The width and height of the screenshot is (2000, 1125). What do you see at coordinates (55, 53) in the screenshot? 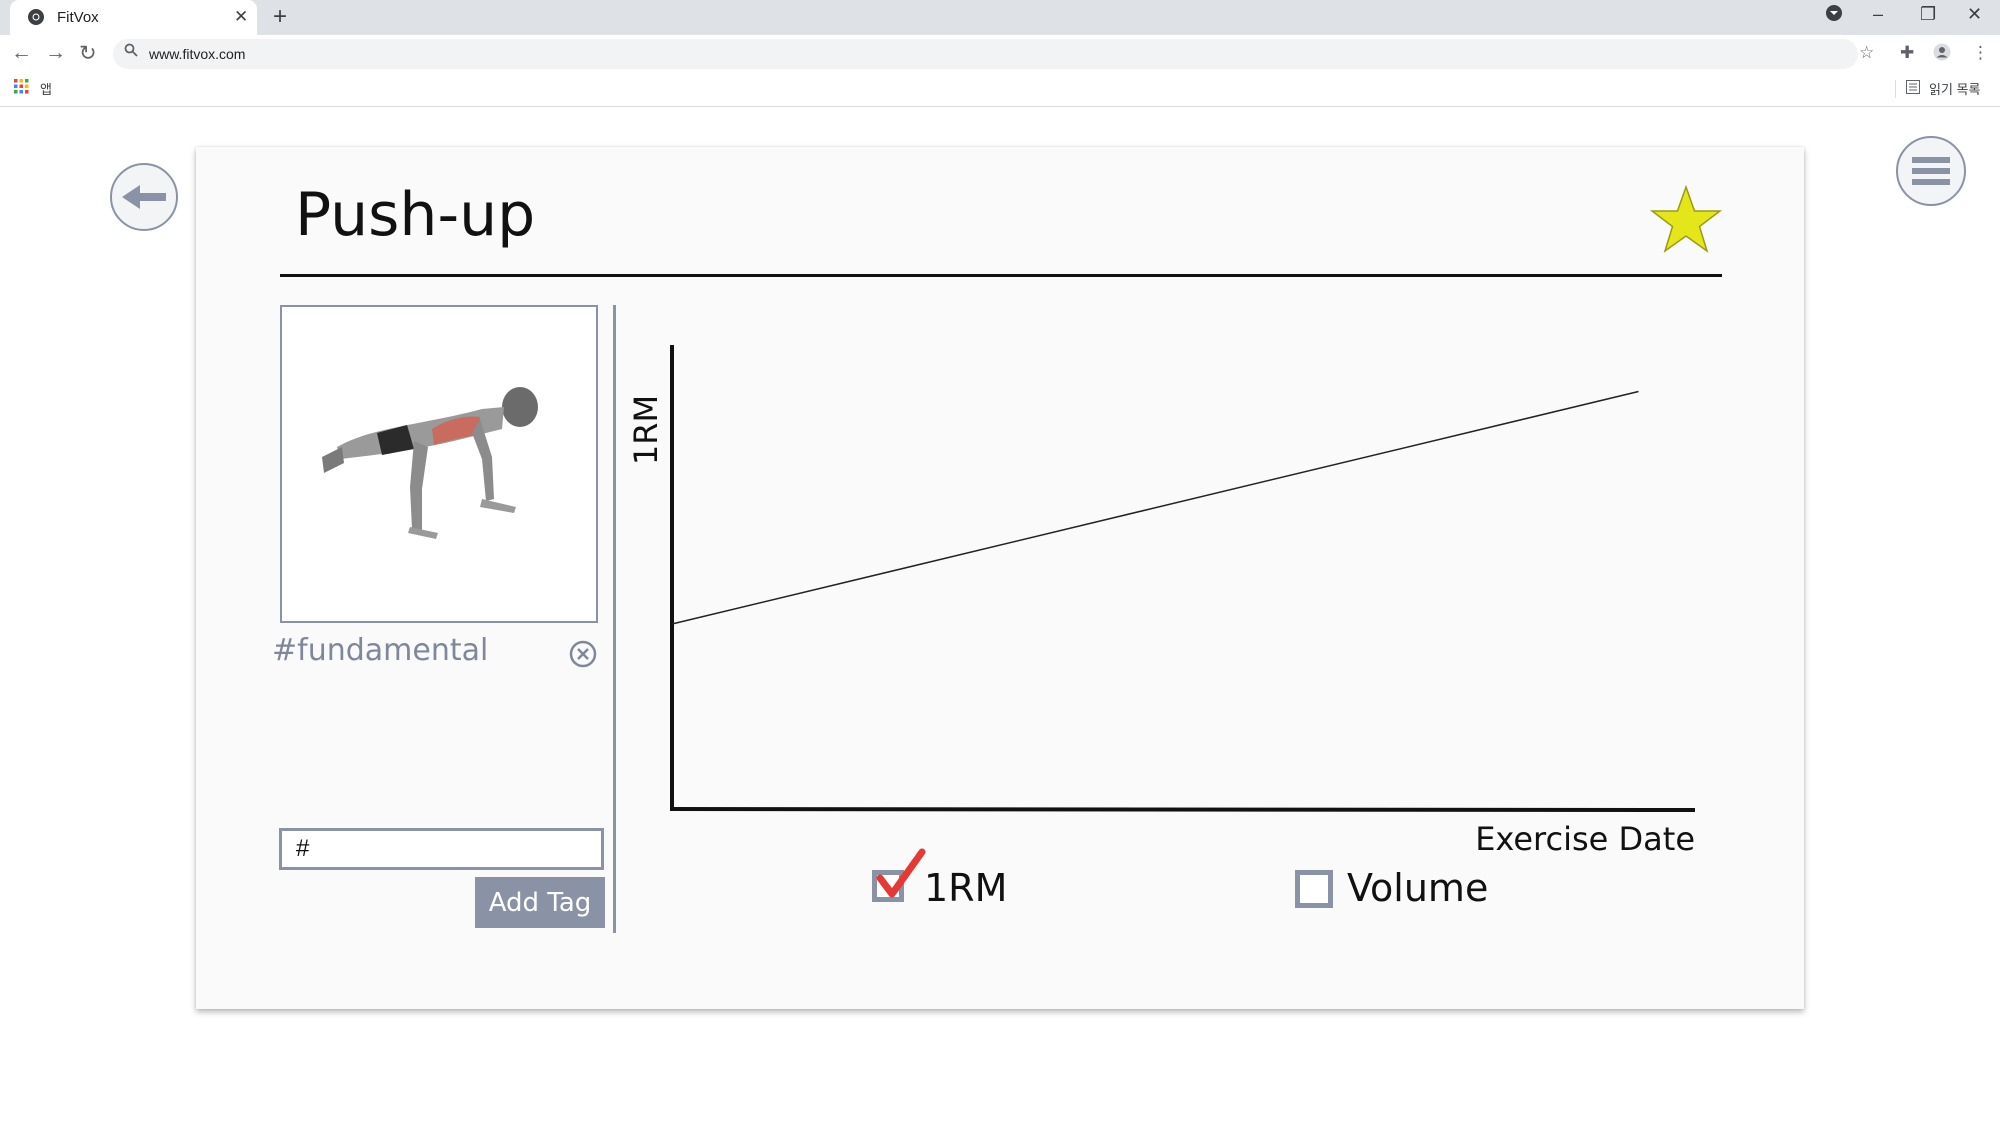
I see `forward-nav-icon: →` at bounding box center [55, 53].